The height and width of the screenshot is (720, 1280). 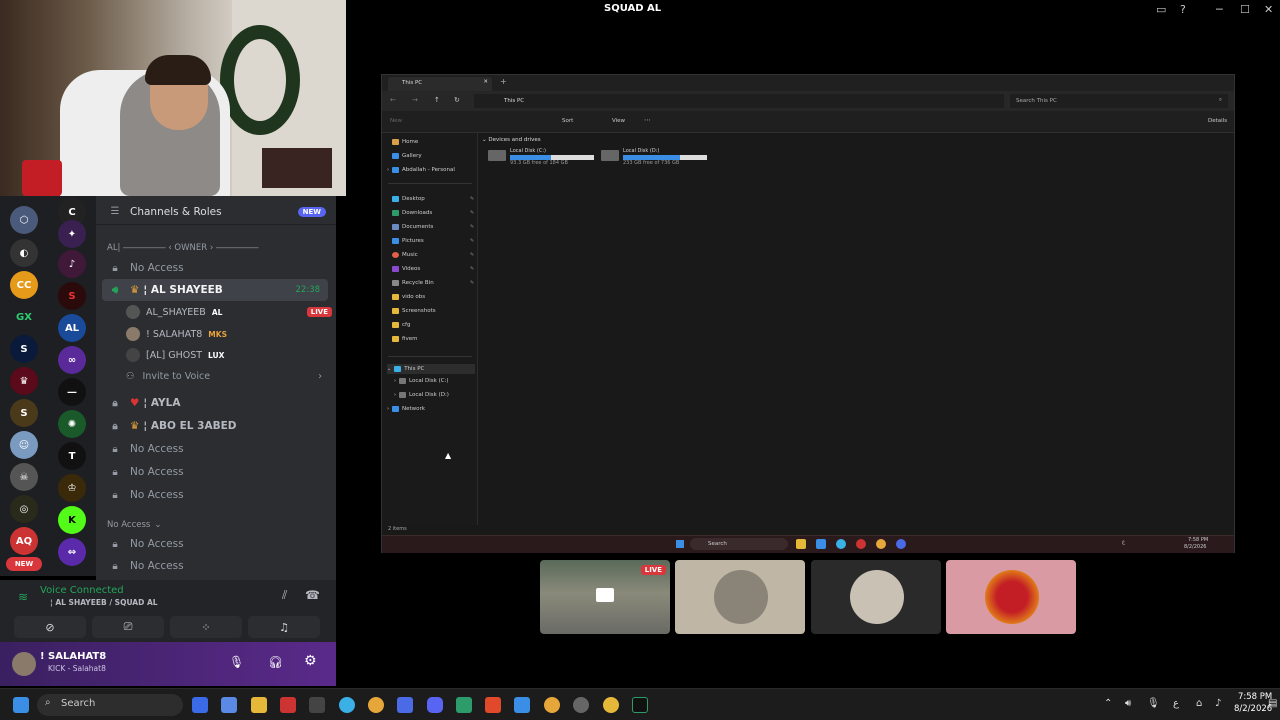 What do you see at coordinates (284, 595) in the screenshot?
I see `noise-suppression-icon: ⫽` at bounding box center [284, 595].